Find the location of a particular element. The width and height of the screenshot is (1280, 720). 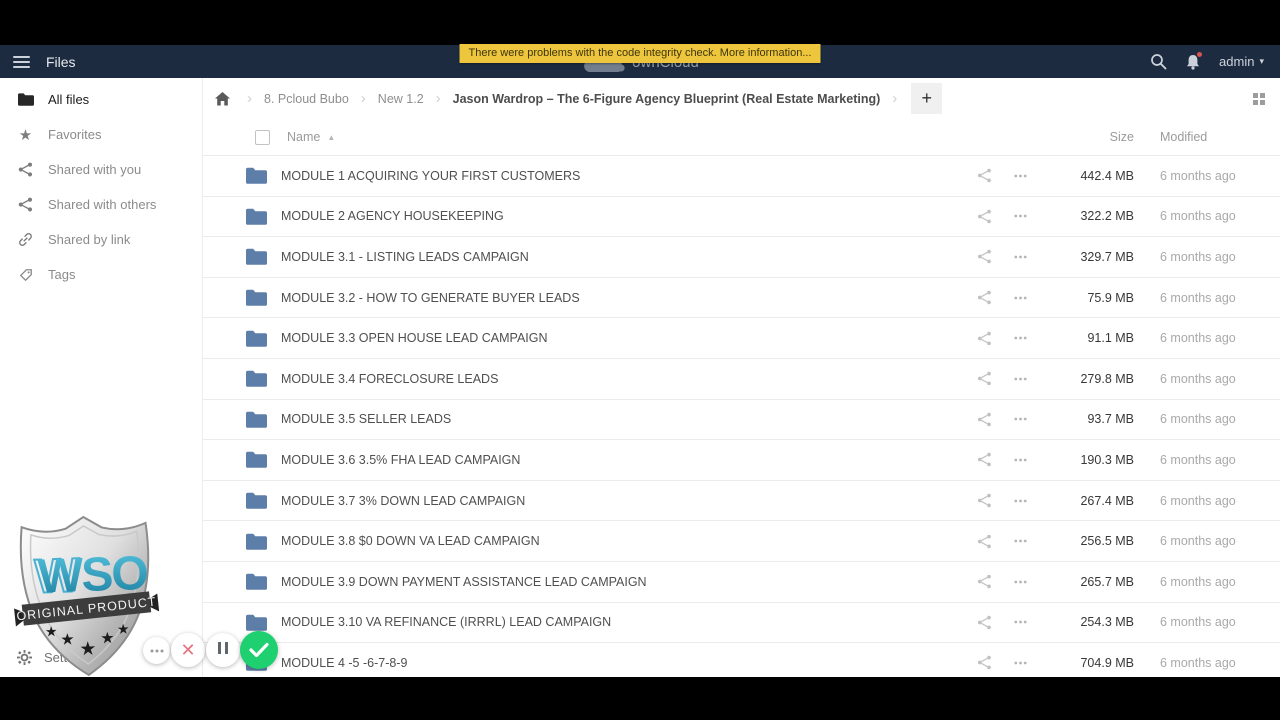

recorder-finish-button is located at coordinates (259, 650).